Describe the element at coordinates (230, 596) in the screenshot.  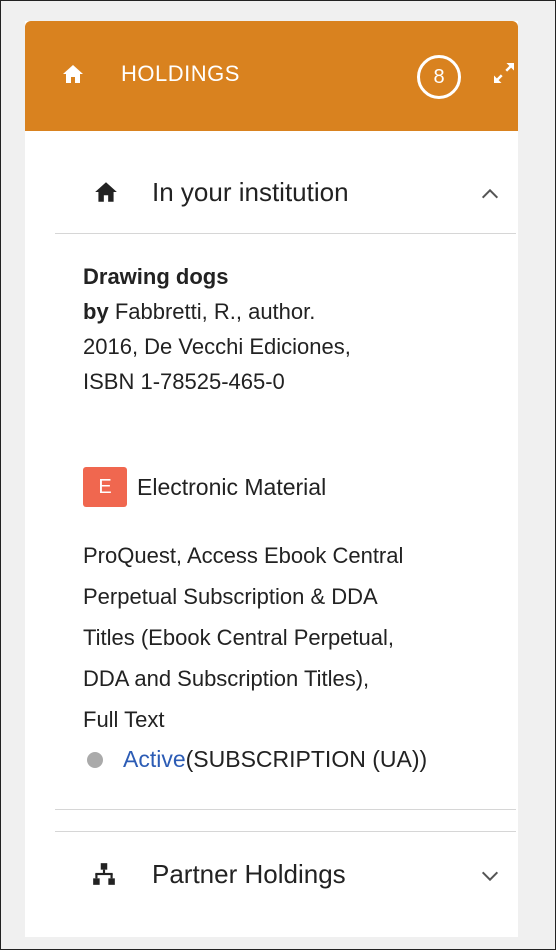
I see `description-line: Perpetual Subscription & DDA` at that location.